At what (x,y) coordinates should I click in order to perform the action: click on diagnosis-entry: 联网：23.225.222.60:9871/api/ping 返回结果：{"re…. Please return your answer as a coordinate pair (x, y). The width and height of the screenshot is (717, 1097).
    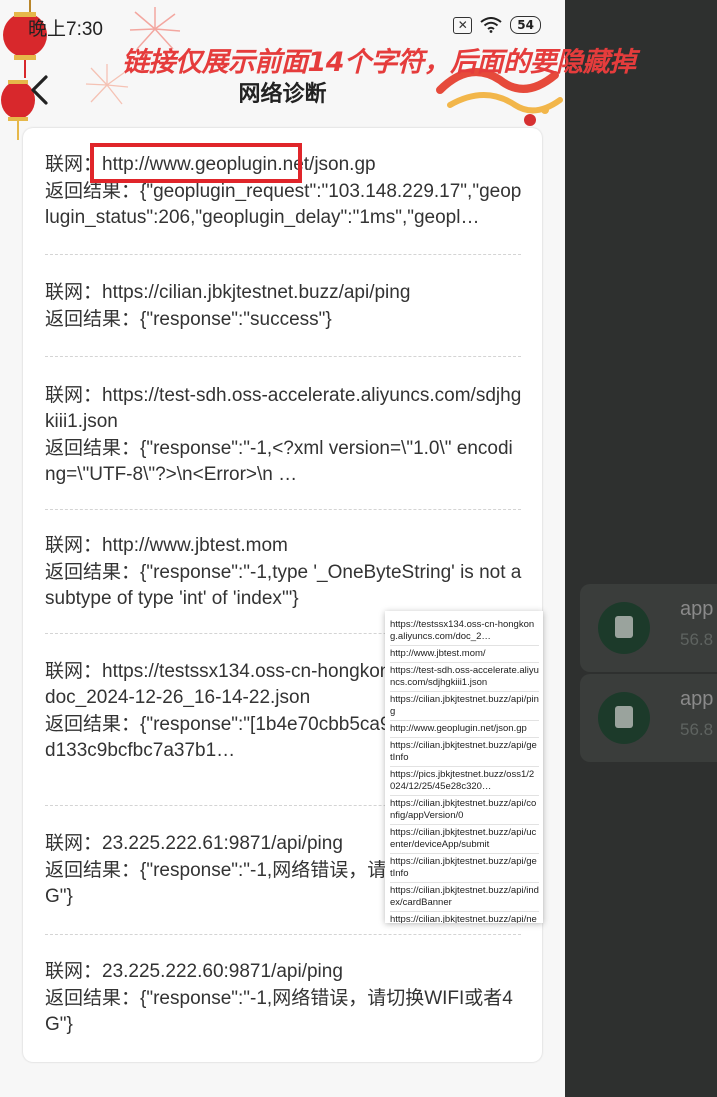
    Looking at the image, I should click on (284, 998).